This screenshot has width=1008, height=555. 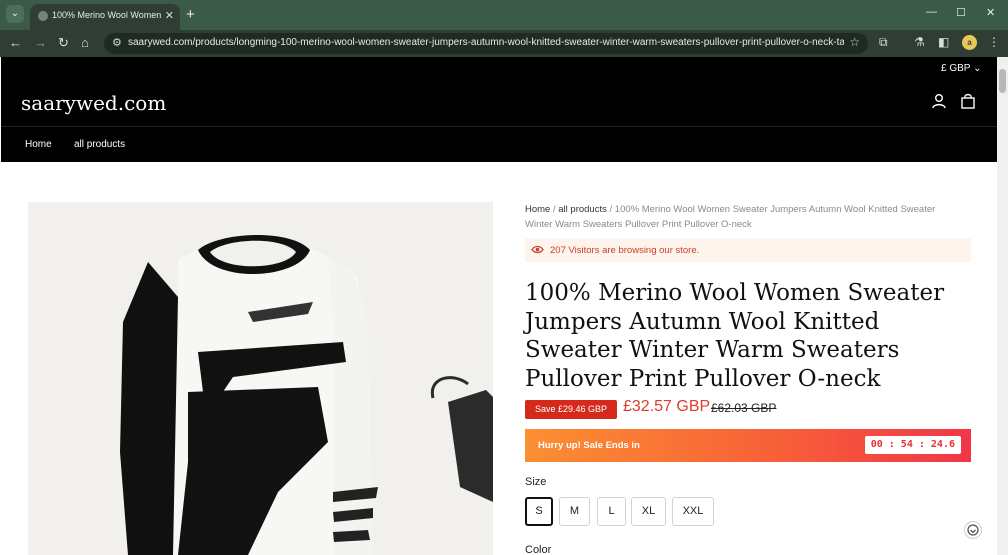 What do you see at coordinates (625, 250) in the screenshot?
I see `visitors-text: 207 Visitors are browsing our store.` at bounding box center [625, 250].